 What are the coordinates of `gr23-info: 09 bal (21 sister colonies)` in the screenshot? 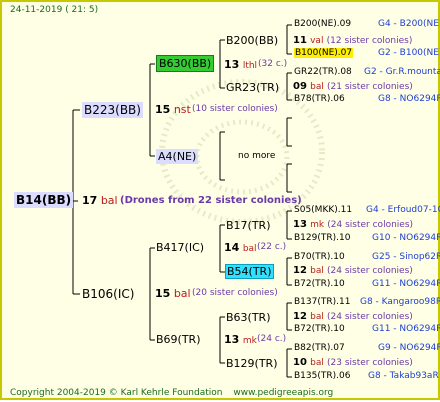 It's located at (353, 87).